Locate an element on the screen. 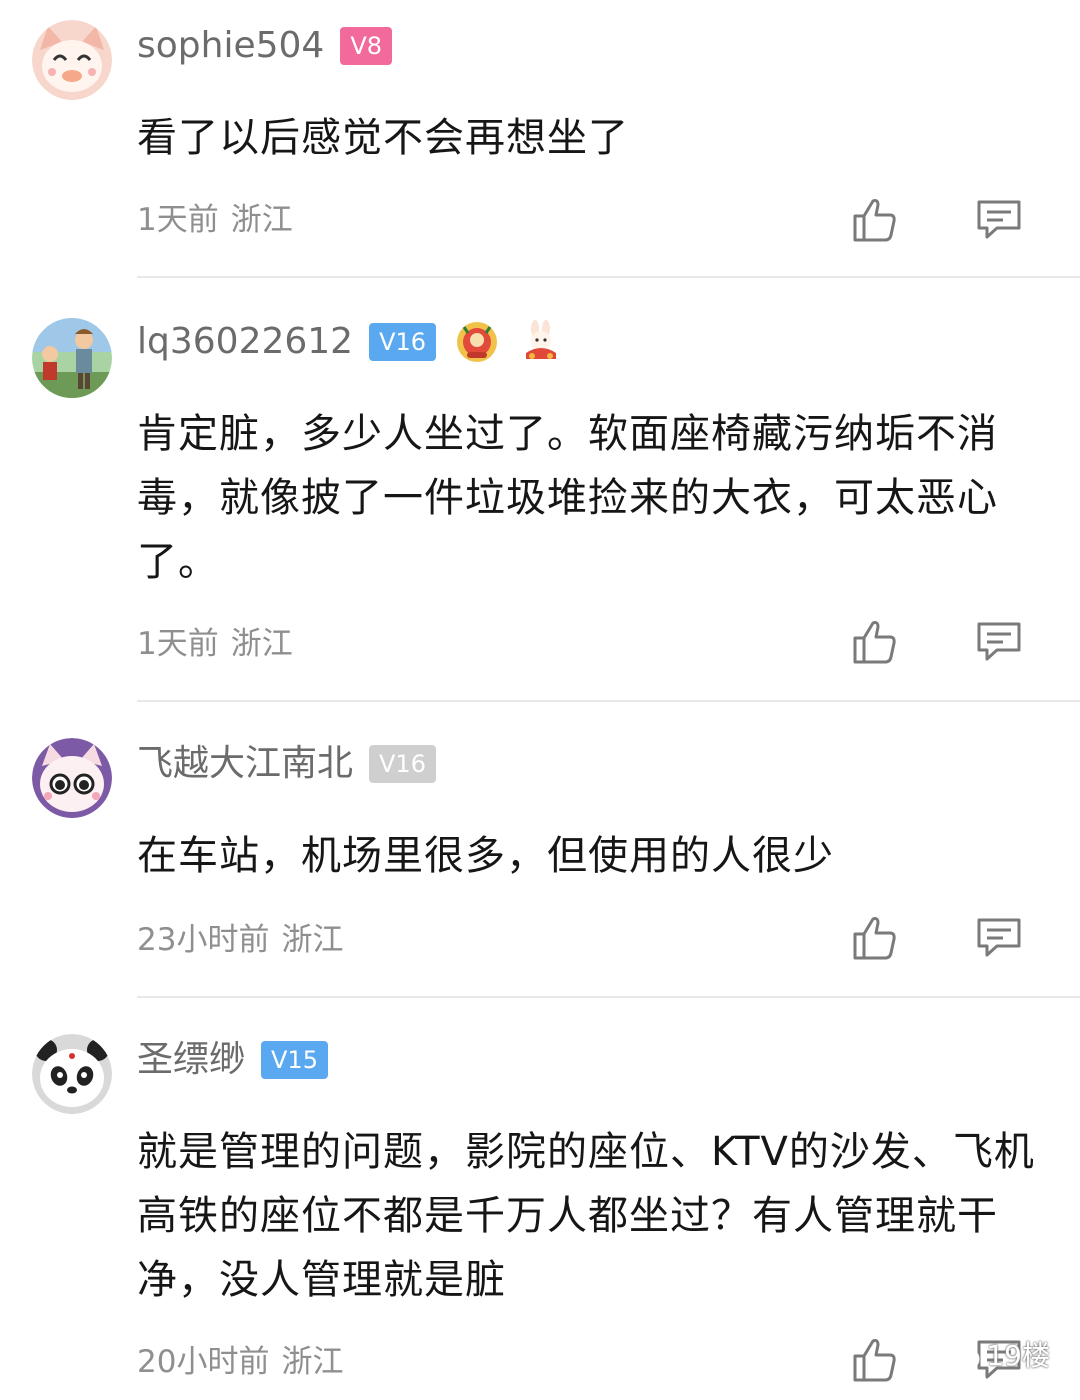  level-badge: V15 is located at coordinates (294, 1060).